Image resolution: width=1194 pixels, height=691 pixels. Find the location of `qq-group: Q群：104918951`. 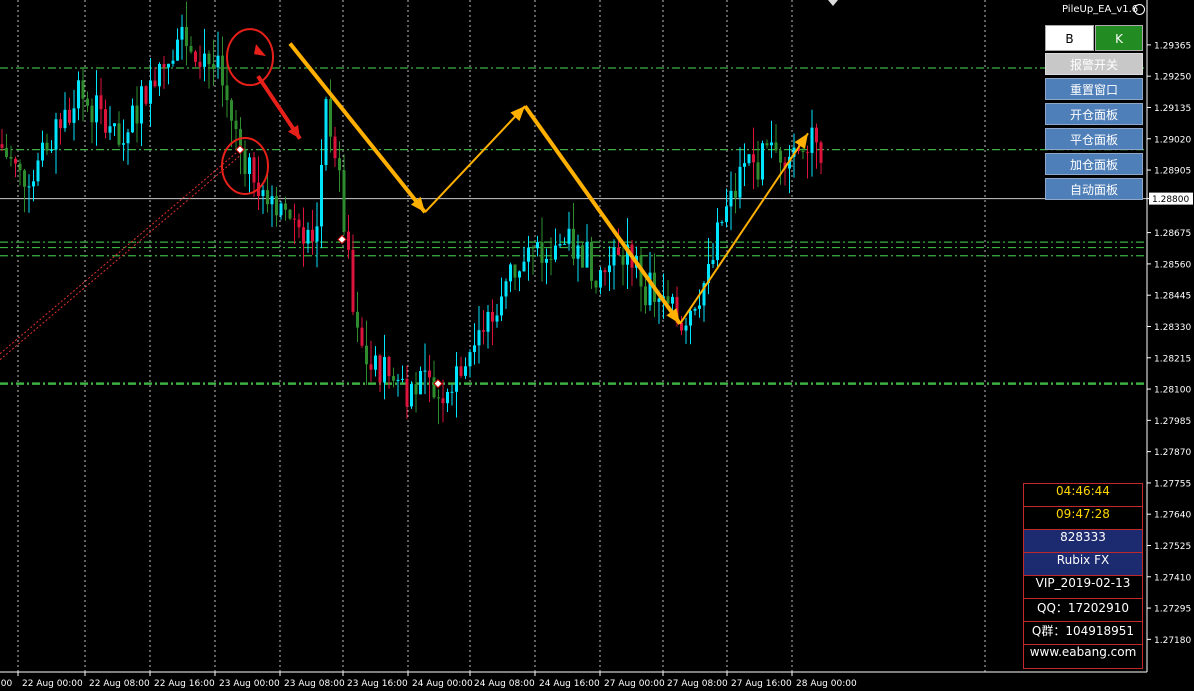

qq-group: Q群：104918951 is located at coordinates (1083, 633).